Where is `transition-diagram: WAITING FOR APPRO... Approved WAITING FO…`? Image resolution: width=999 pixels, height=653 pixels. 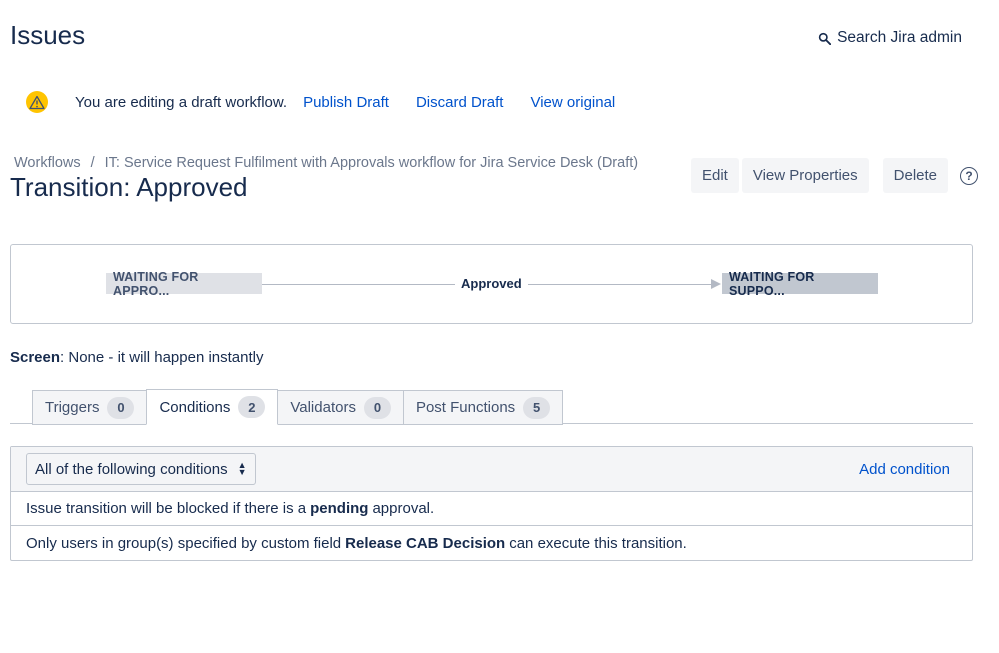
transition-diagram: WAITING FOR APPRO... Approved WAITING FO… is located at coordinates (491, 284).